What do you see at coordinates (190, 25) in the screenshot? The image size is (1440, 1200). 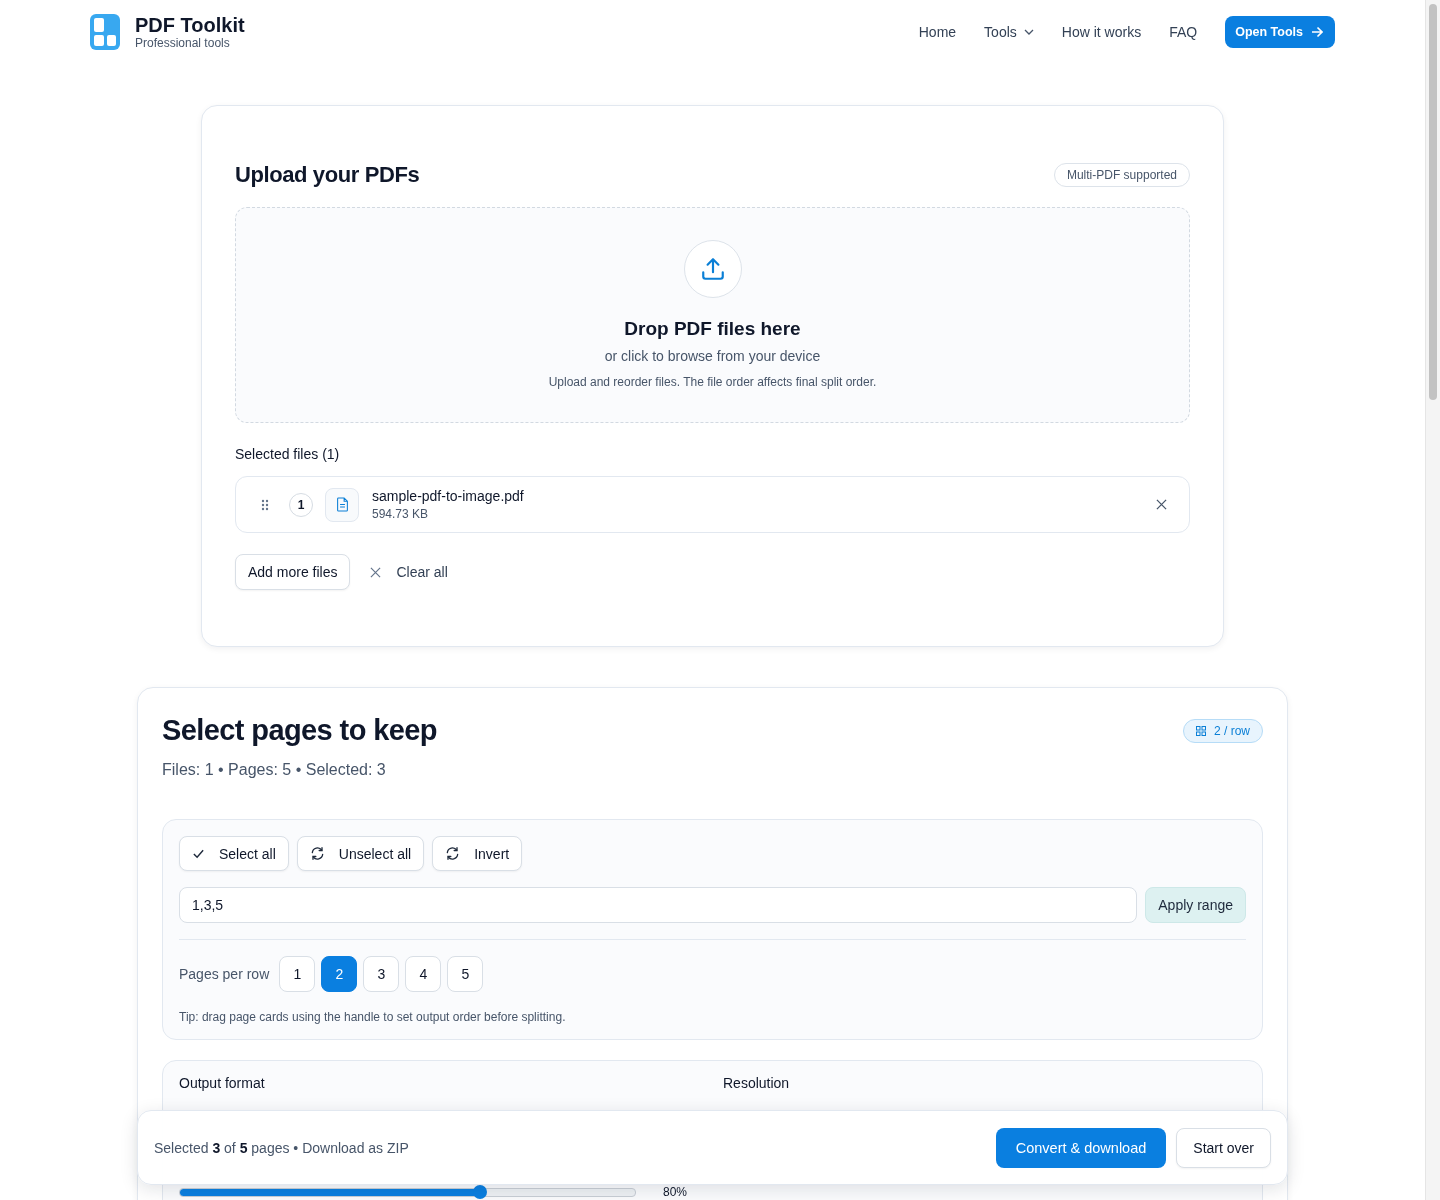 I see `brand-name: PDF Toolkit` at bounding box center [190, 25].